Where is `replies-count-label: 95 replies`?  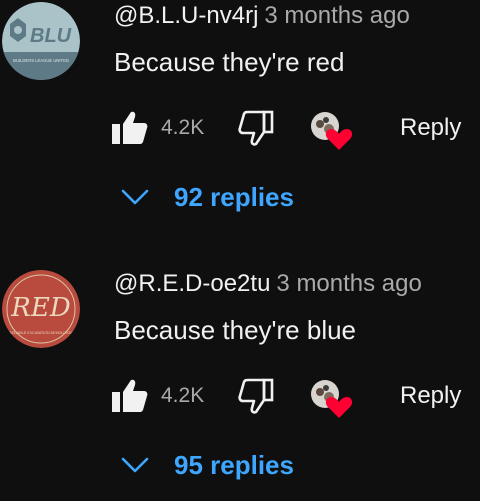 replies-count-label: 95 replies is located at coordinates (234, 465).